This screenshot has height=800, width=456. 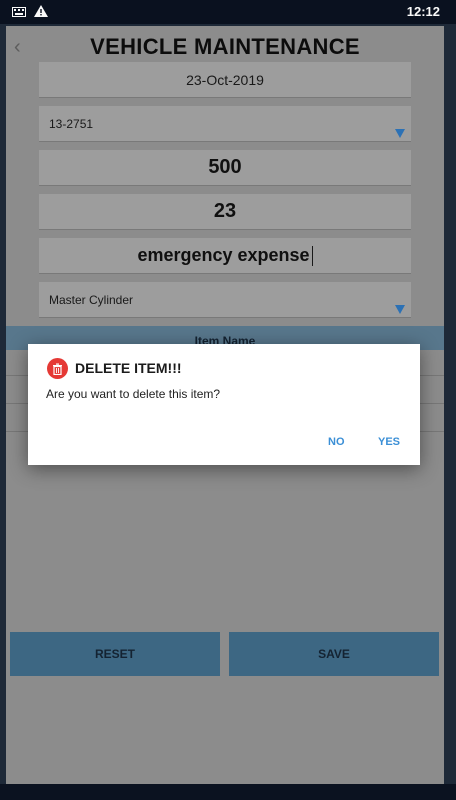 I want to click on no-button: NO, so click(x=336, y=442).